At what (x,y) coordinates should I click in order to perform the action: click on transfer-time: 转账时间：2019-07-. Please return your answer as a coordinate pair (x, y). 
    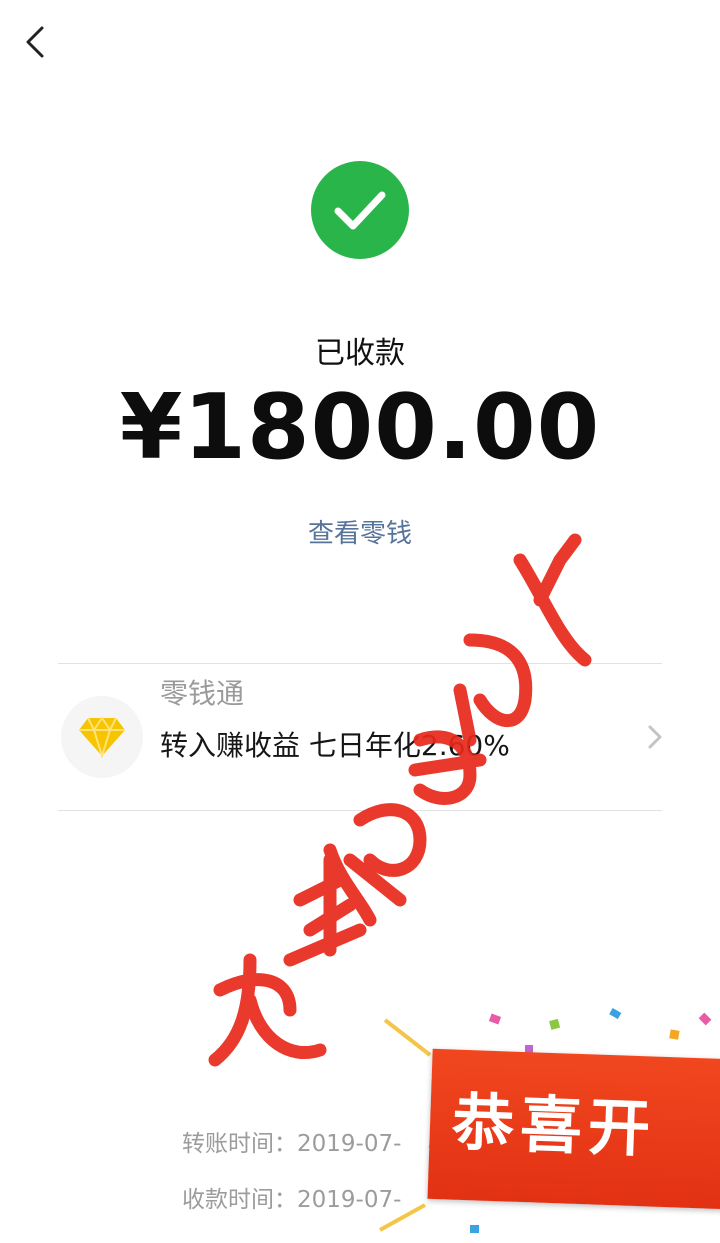
    Looking at the image, I should click on (292, 1144).